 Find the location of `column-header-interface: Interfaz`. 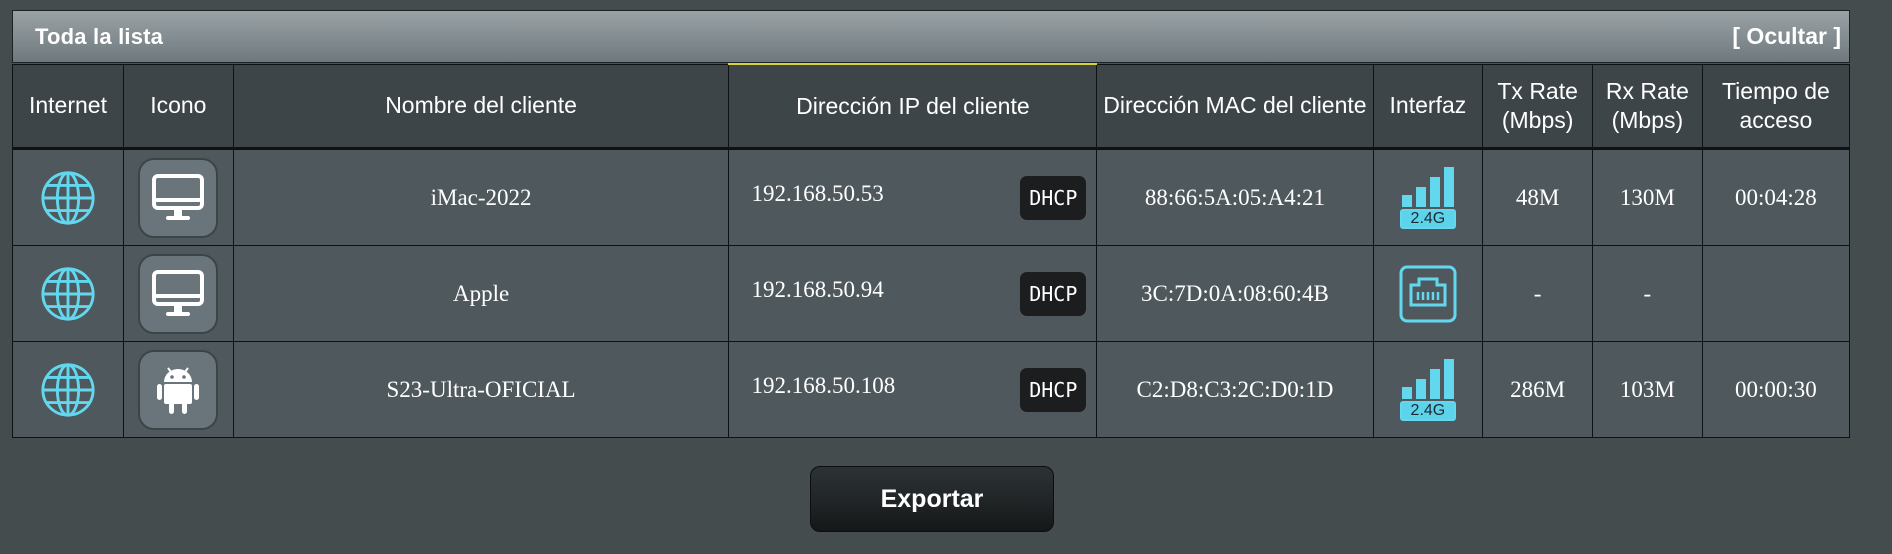

column-header-interface: Interfaz is located at coordinates (1428, 106).